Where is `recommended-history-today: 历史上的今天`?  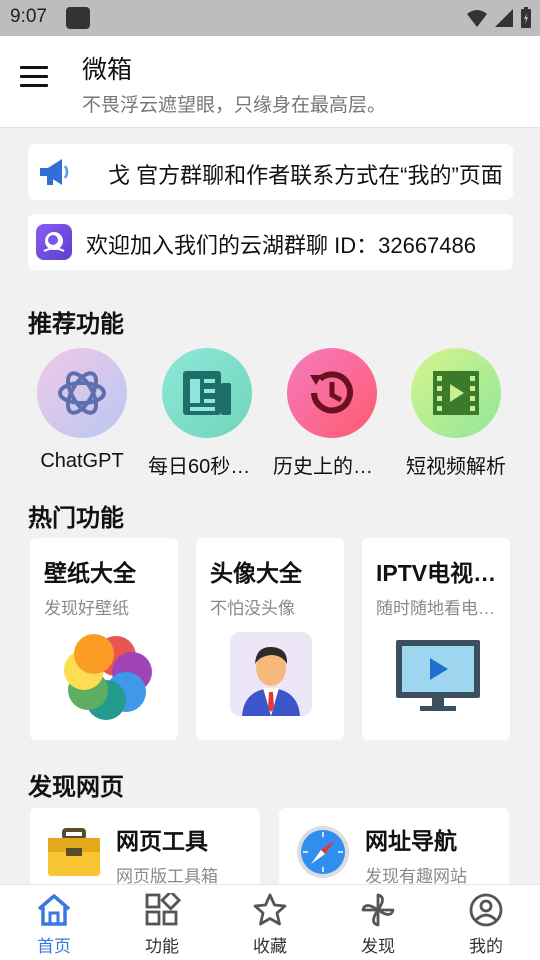 recommended-history-today: 历史上的今天 is located at coordinates (332, 413).